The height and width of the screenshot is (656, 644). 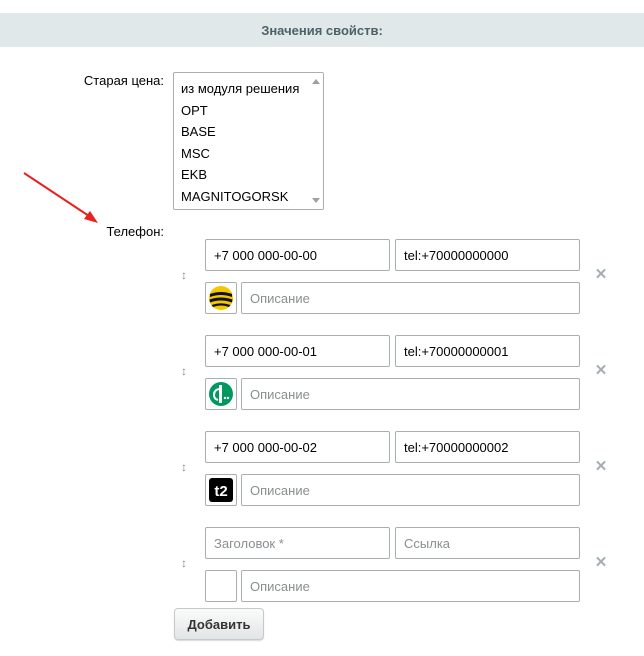 I want to click on old-price-option: EKB, so click(x=248, y=175).